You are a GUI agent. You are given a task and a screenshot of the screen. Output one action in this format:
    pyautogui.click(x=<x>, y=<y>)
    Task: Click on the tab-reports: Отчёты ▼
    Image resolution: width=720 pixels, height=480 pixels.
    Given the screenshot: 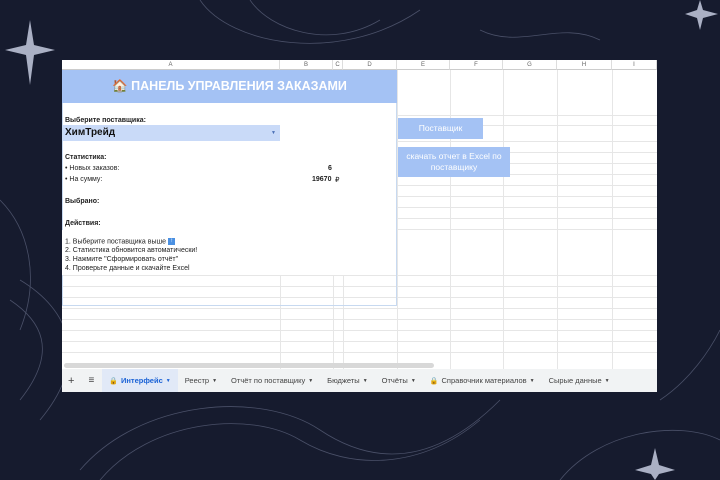 What is the action you would take?
    pyautogui.click(x=399, y=380)
    